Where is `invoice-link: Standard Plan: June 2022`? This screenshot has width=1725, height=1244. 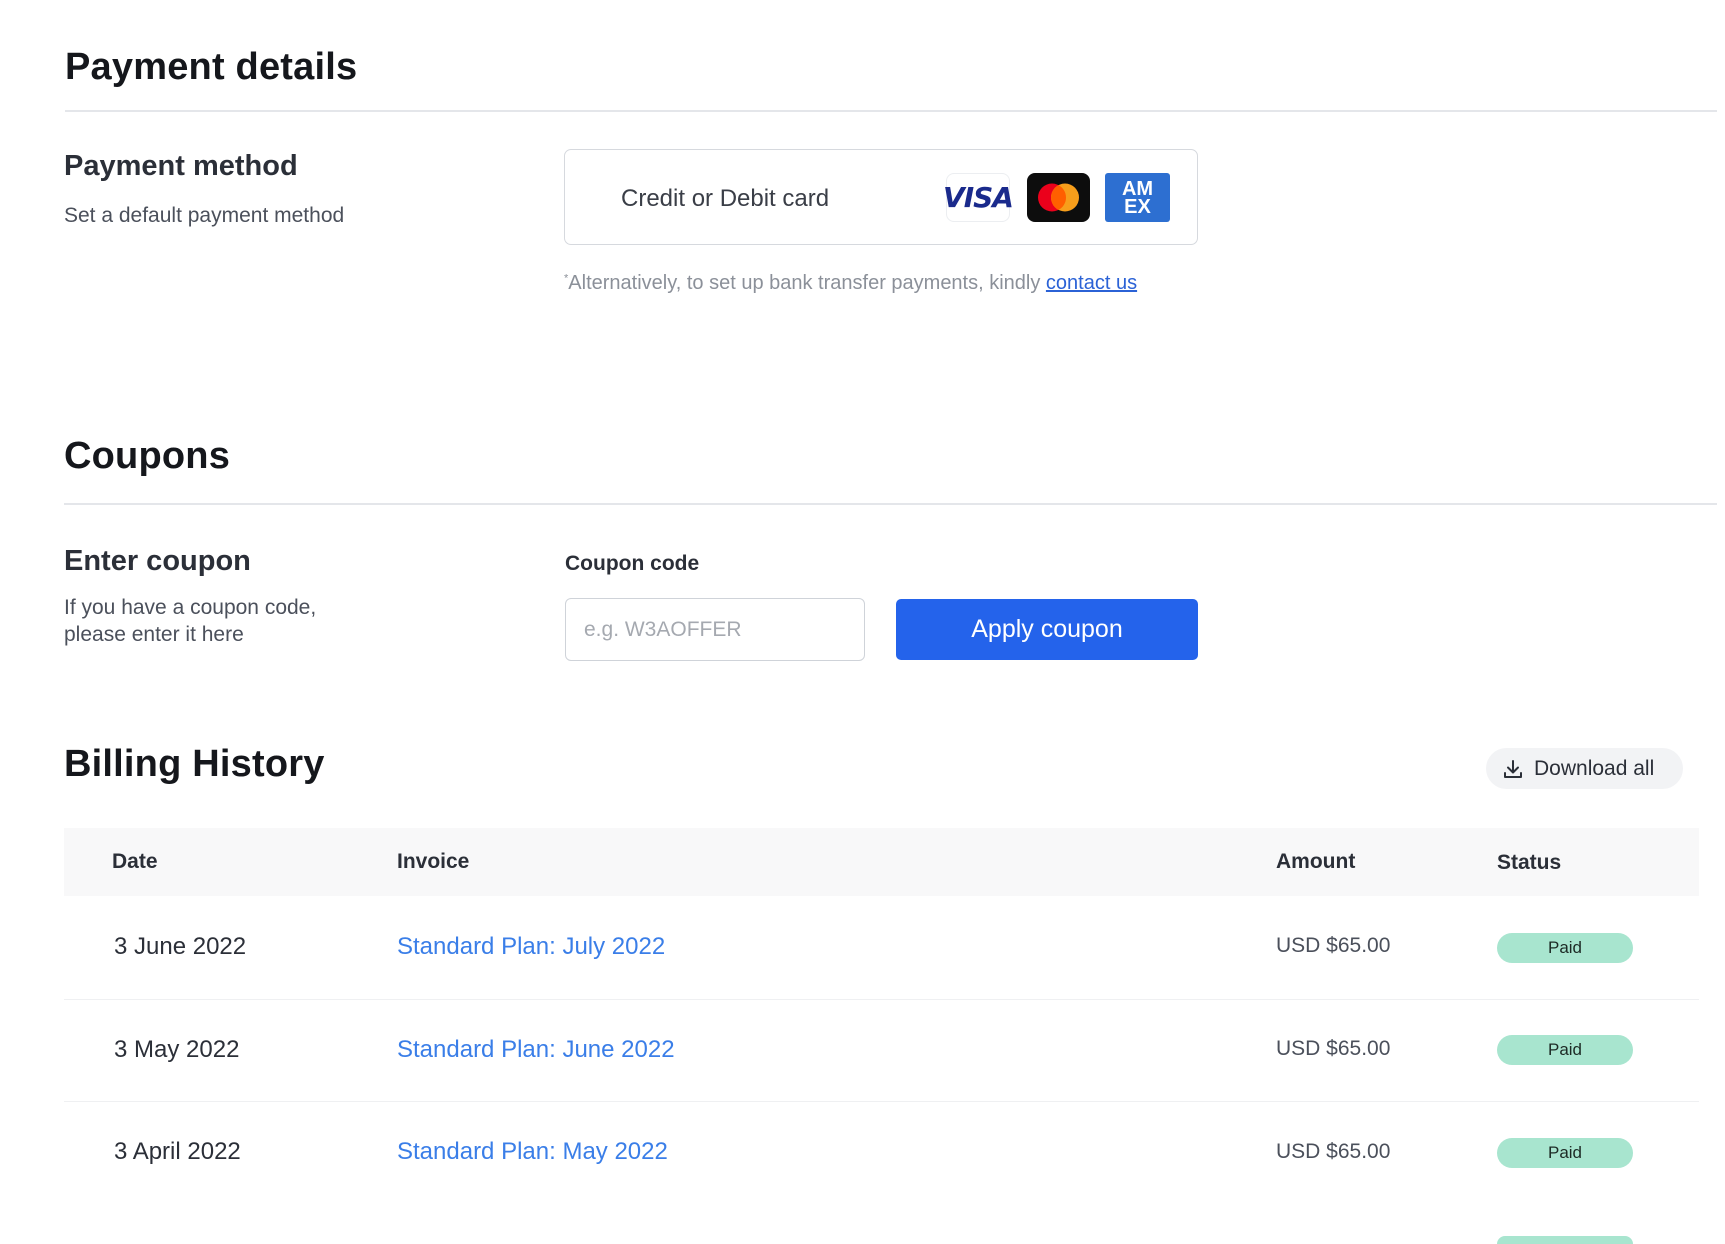
invoice-link: Standard Plan: June 2022 is located at coordinates (536, 1050).